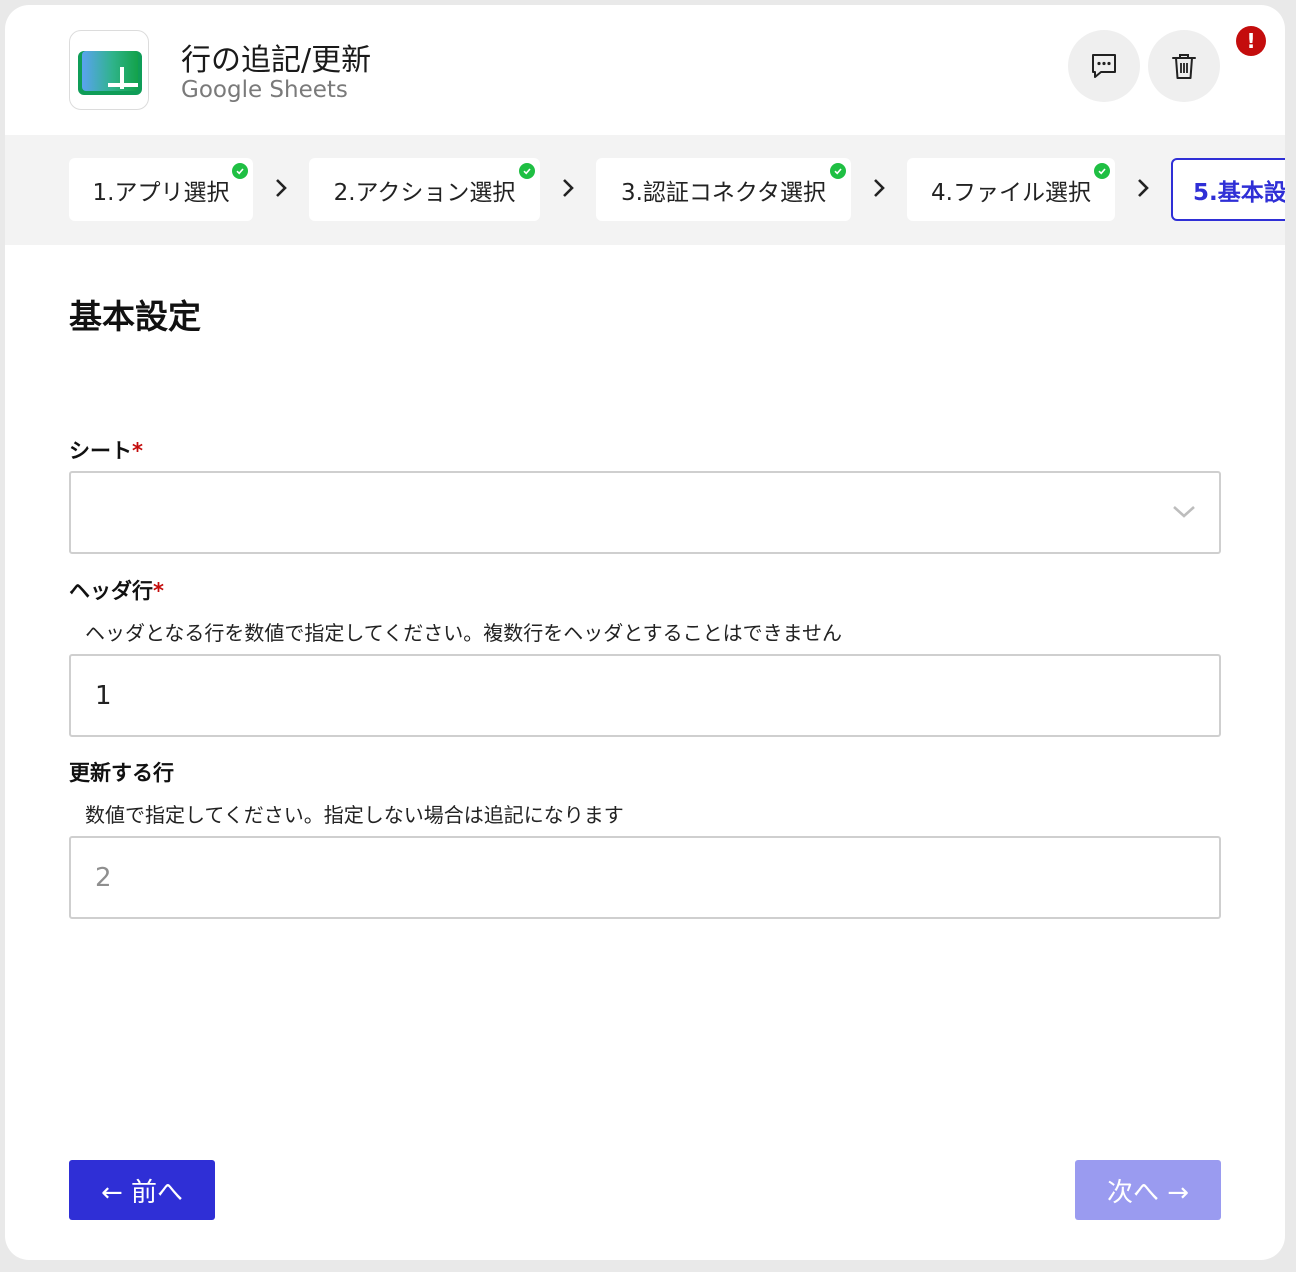  I want to click on step-label: 2.アクション選択, so click(424, 192).